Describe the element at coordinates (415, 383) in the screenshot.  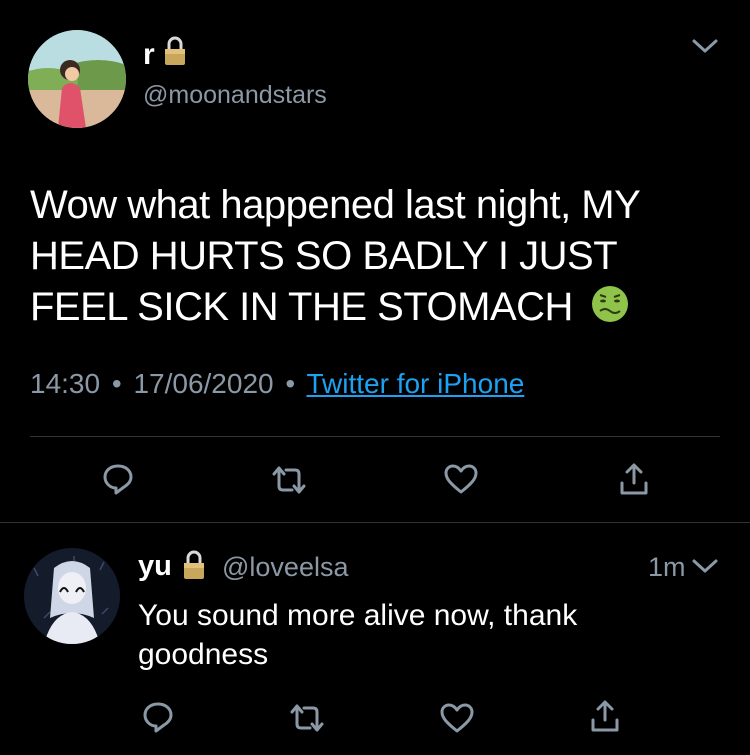
I see `tweet-source-link: Twitter for iPhone` at that location.